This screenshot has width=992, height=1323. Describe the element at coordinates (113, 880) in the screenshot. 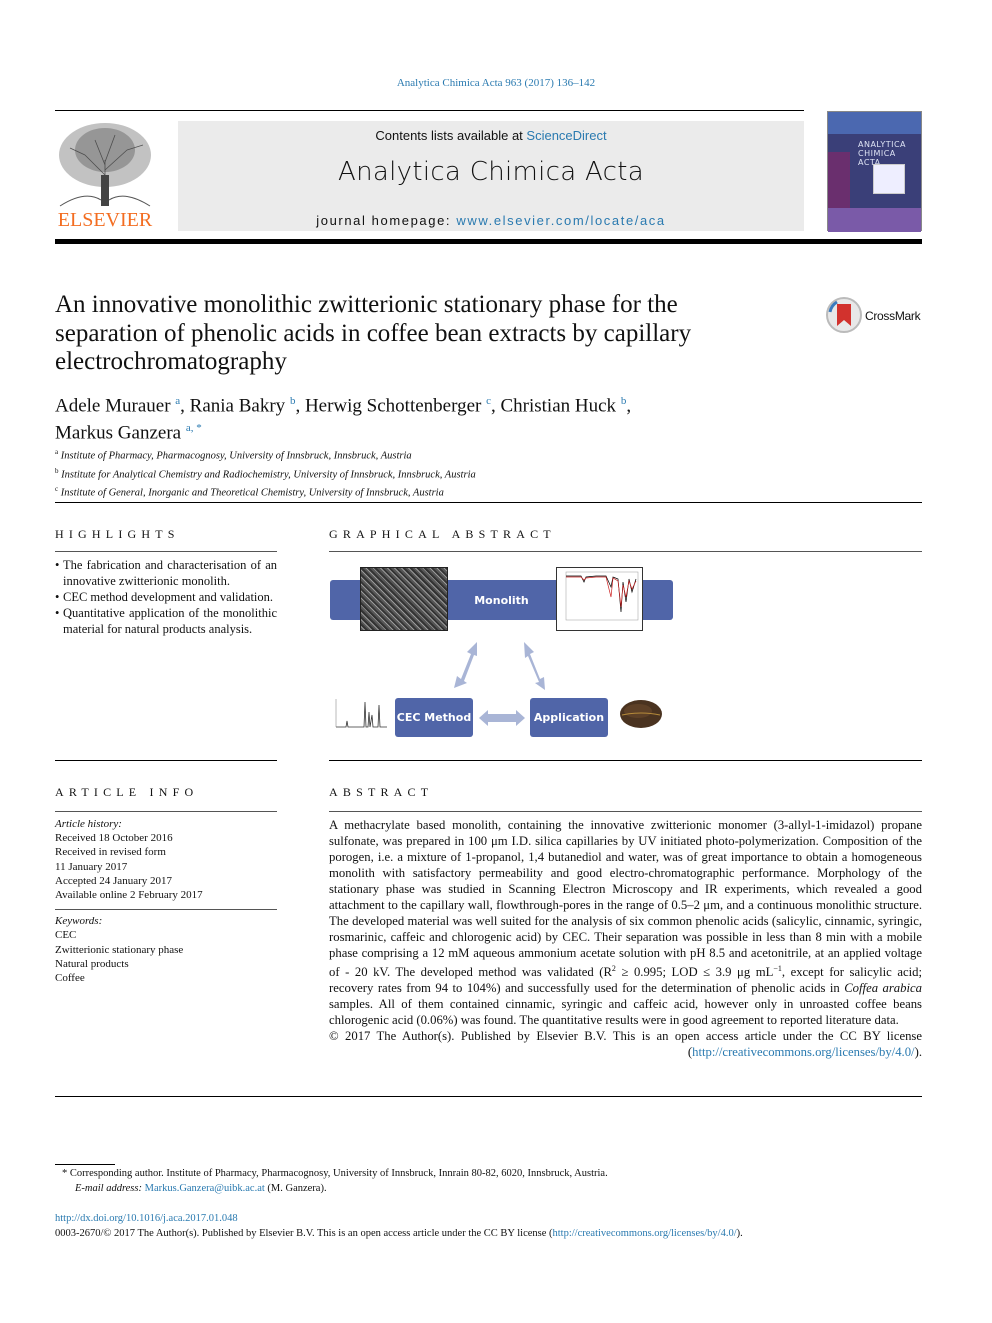

I see `history-item: Accepted 24 January 2017` at that location.